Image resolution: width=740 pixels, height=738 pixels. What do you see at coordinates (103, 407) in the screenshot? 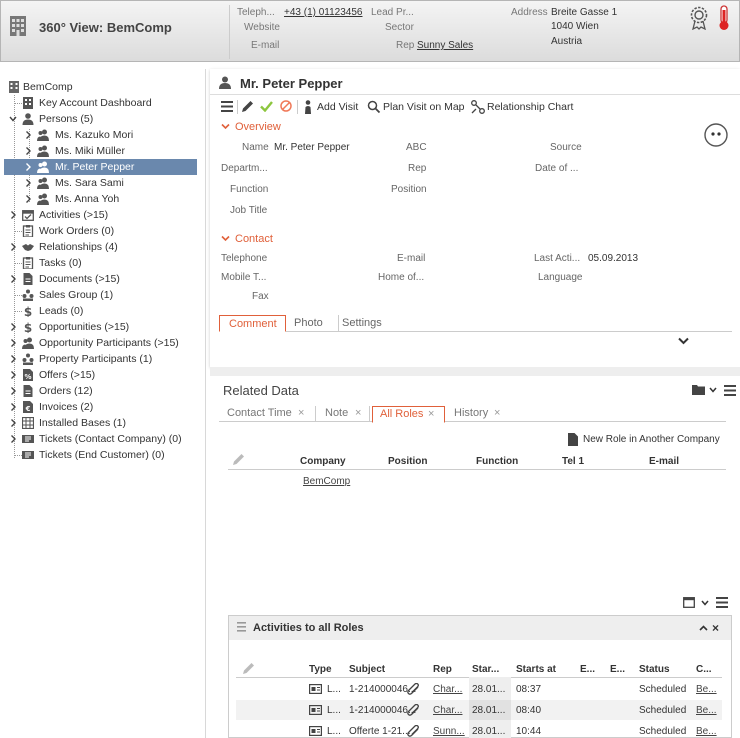
I see `sidebar-item: € Invoices (2)` at bounding box center [103, 407].